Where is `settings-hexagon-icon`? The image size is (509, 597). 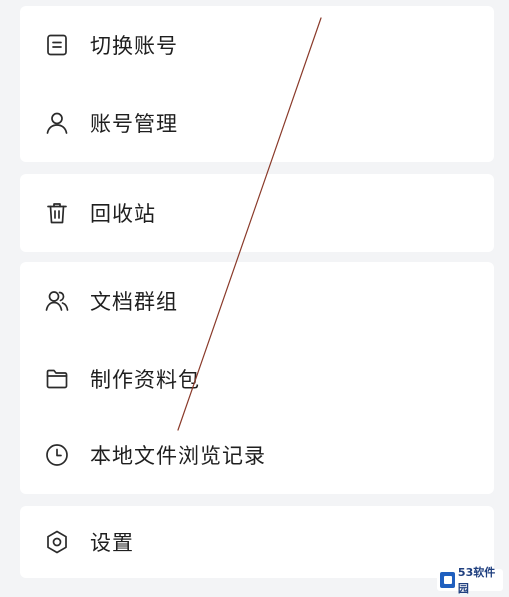
settings-hexagon-icon is located at coordinates (57, 542).